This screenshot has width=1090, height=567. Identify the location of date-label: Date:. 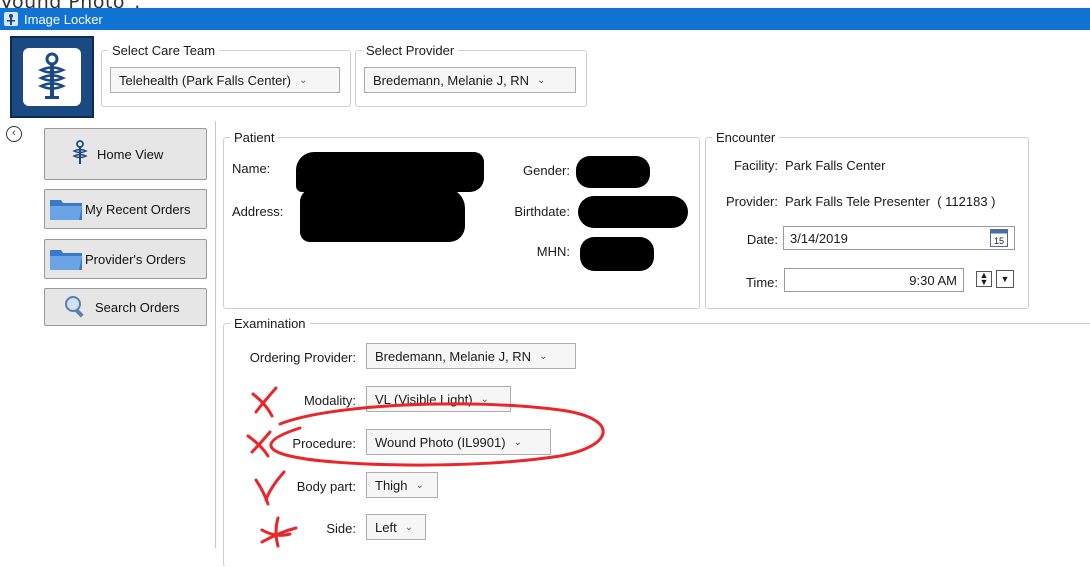
(762, 239).